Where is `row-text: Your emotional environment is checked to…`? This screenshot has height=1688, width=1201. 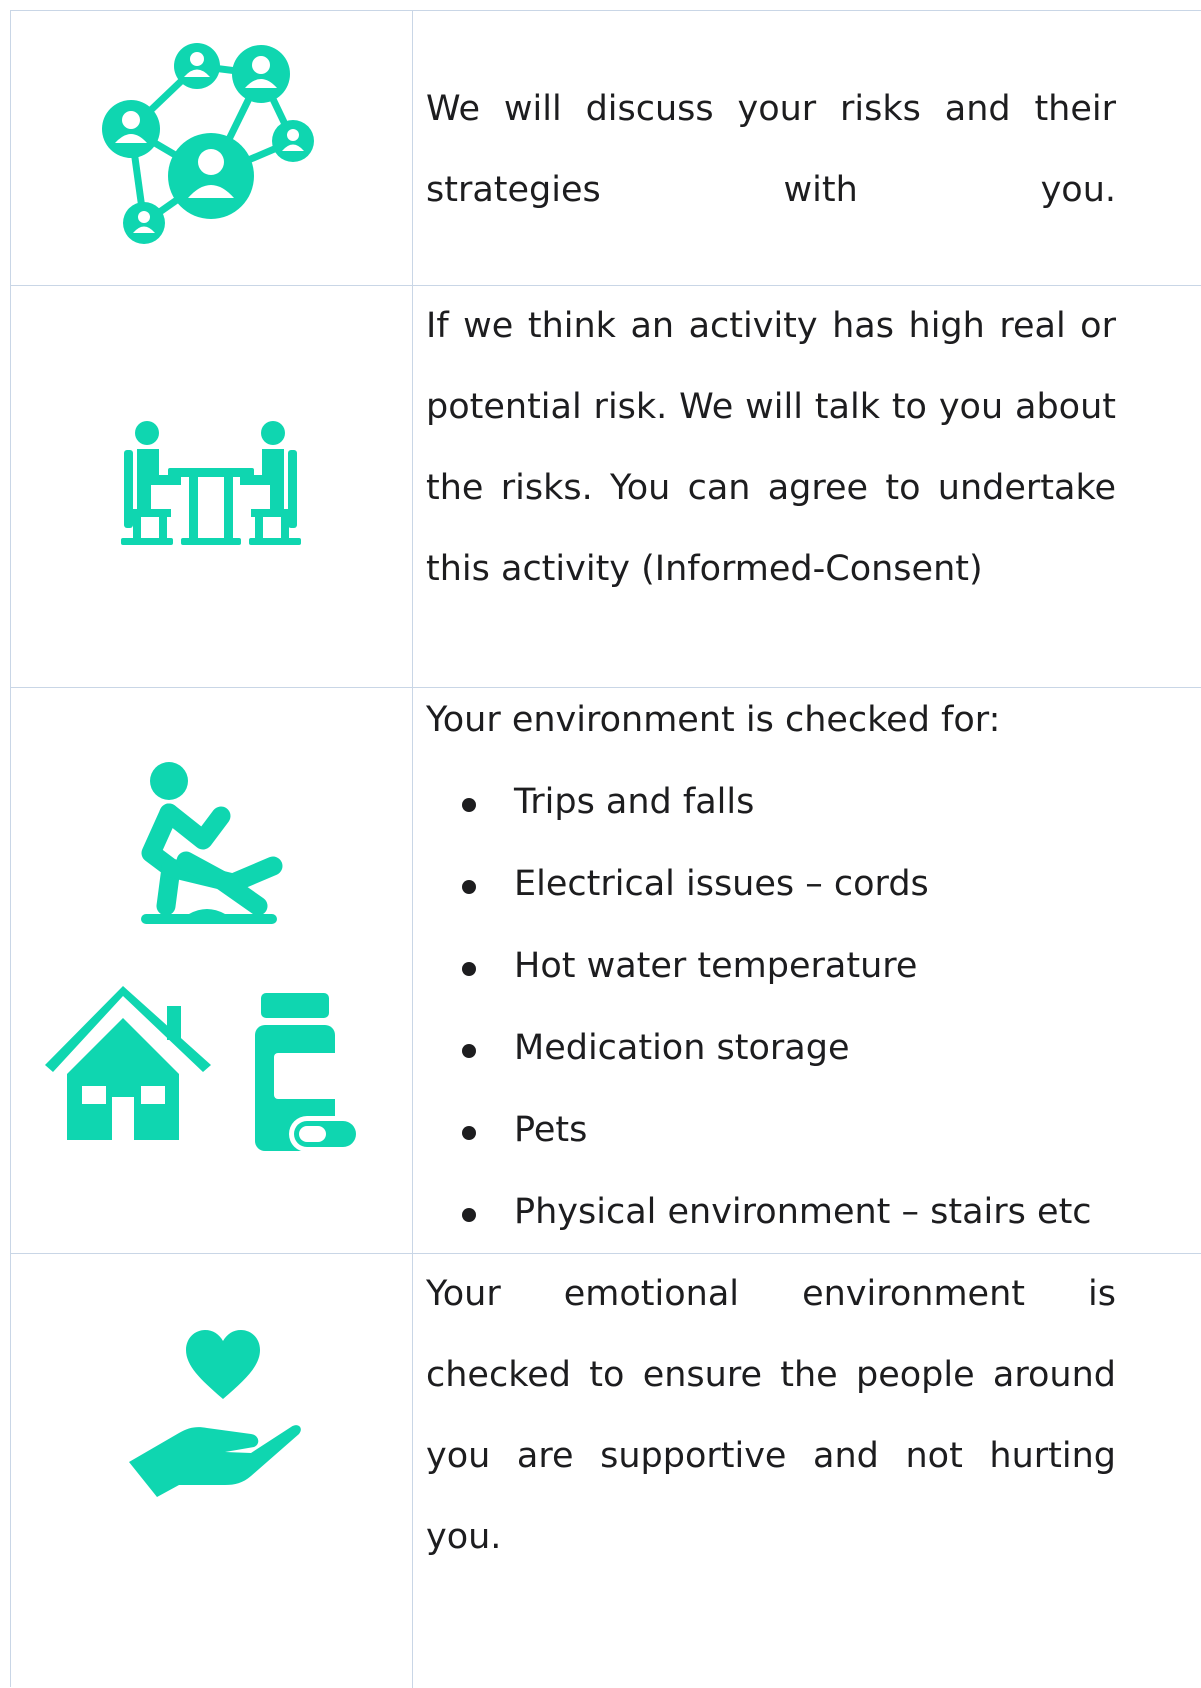
row-text: Your emotional environment is checked to… is located at coordinates (771, 1471).